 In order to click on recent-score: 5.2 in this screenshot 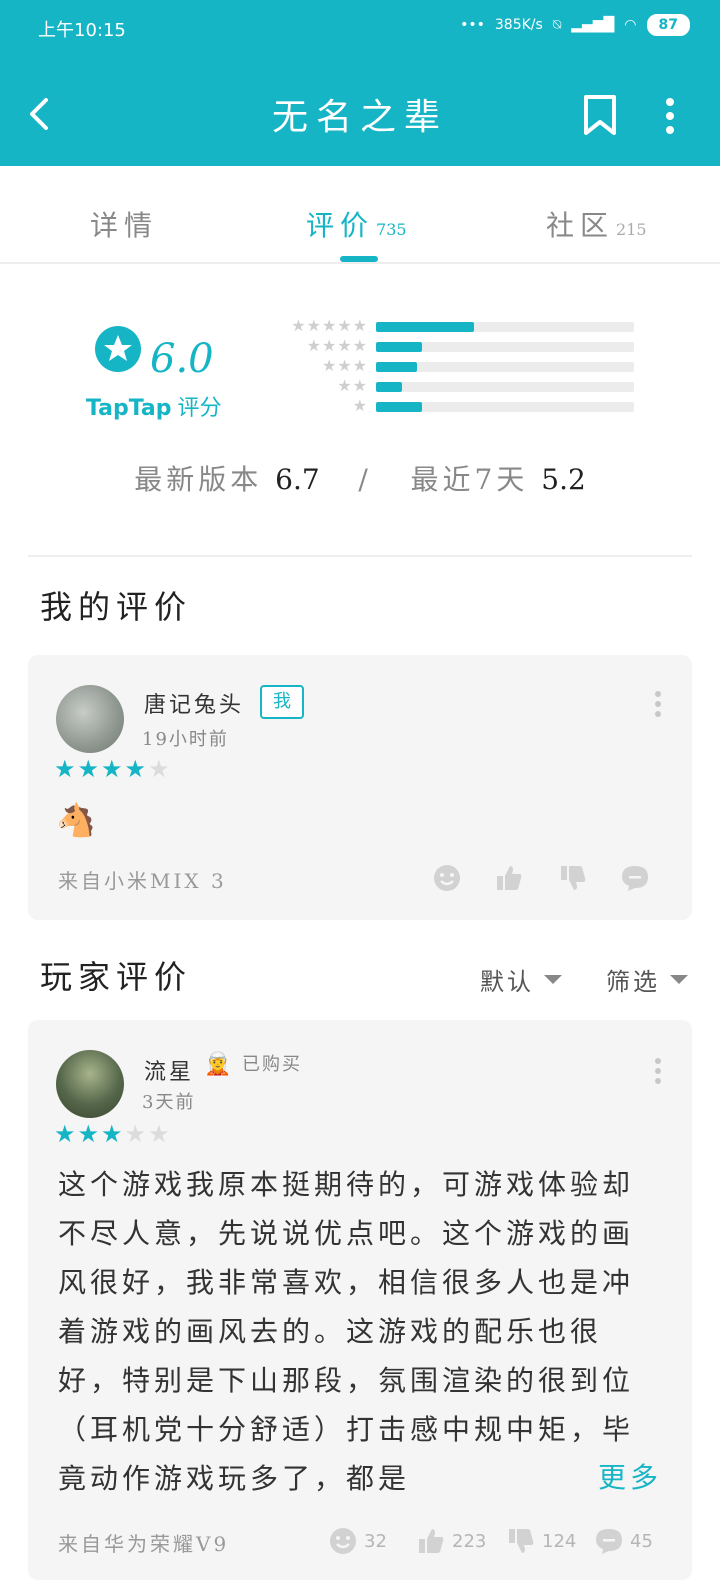, I will do `click(563, 479)`.